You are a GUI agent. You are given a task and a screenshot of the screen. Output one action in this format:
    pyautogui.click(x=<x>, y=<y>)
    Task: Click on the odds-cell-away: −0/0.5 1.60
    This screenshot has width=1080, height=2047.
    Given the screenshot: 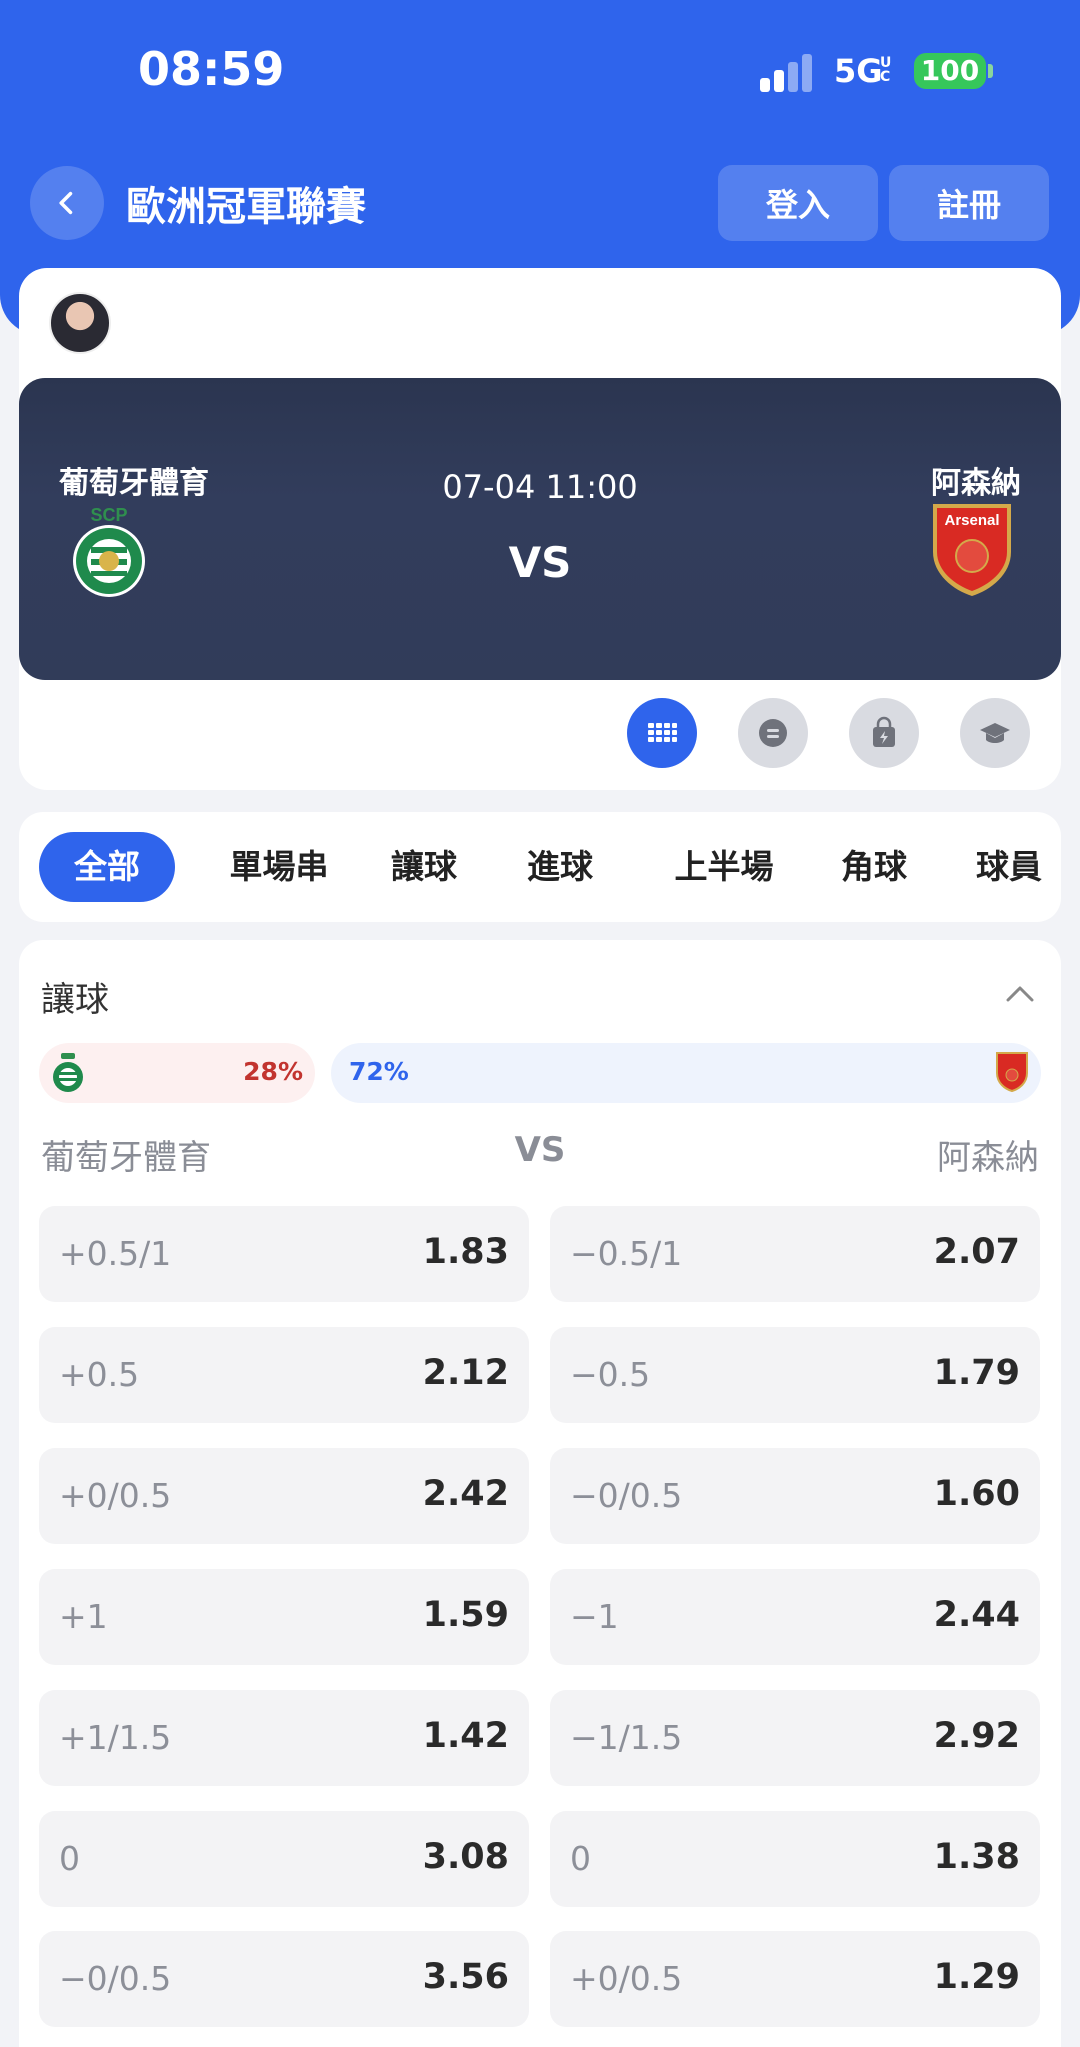 What is the action you would take?
    pyautogui.click(x=795, y=1496)
    